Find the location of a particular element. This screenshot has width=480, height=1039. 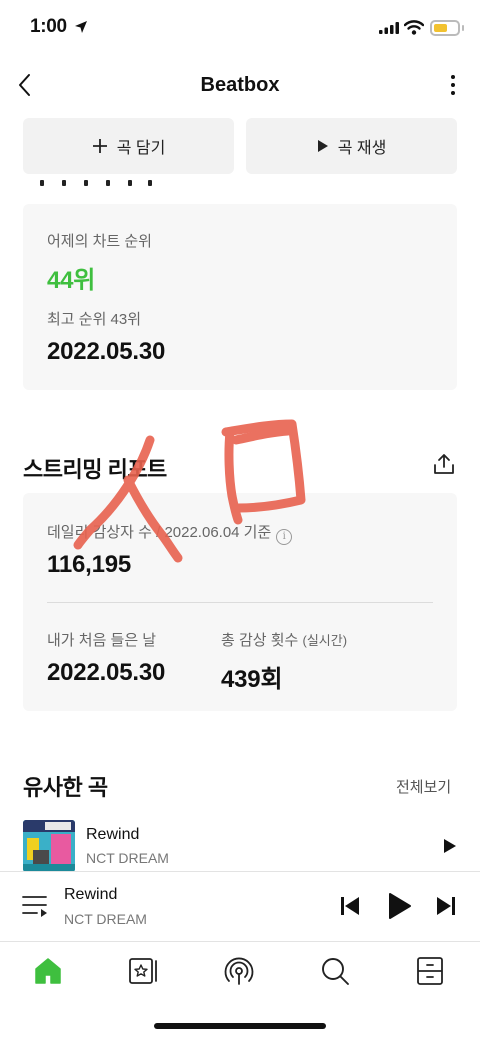

first-listen-date: 2022.05.30 is located at coordinates (106, 672).